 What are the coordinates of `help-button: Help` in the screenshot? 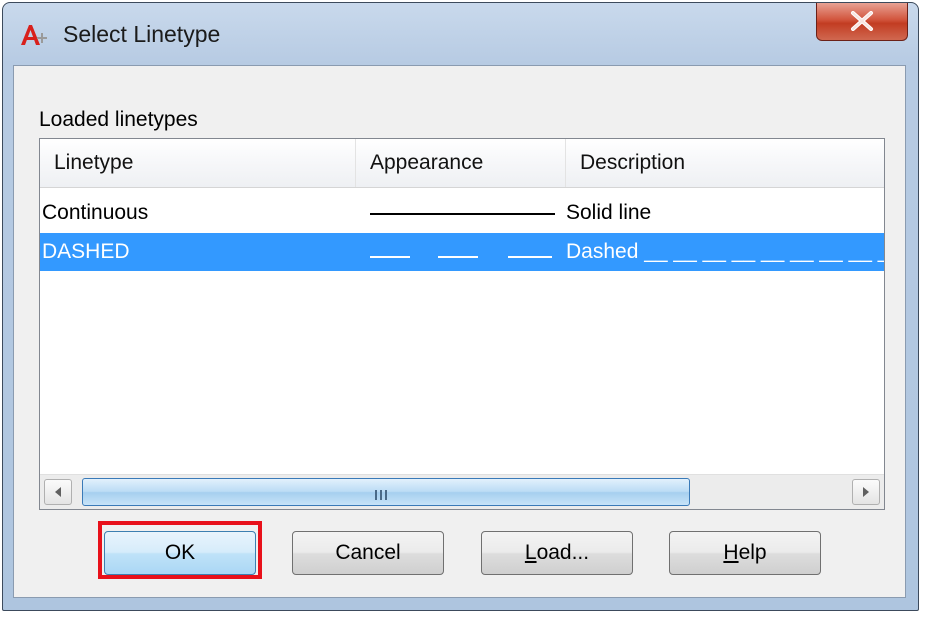 It's located at (745, 553).